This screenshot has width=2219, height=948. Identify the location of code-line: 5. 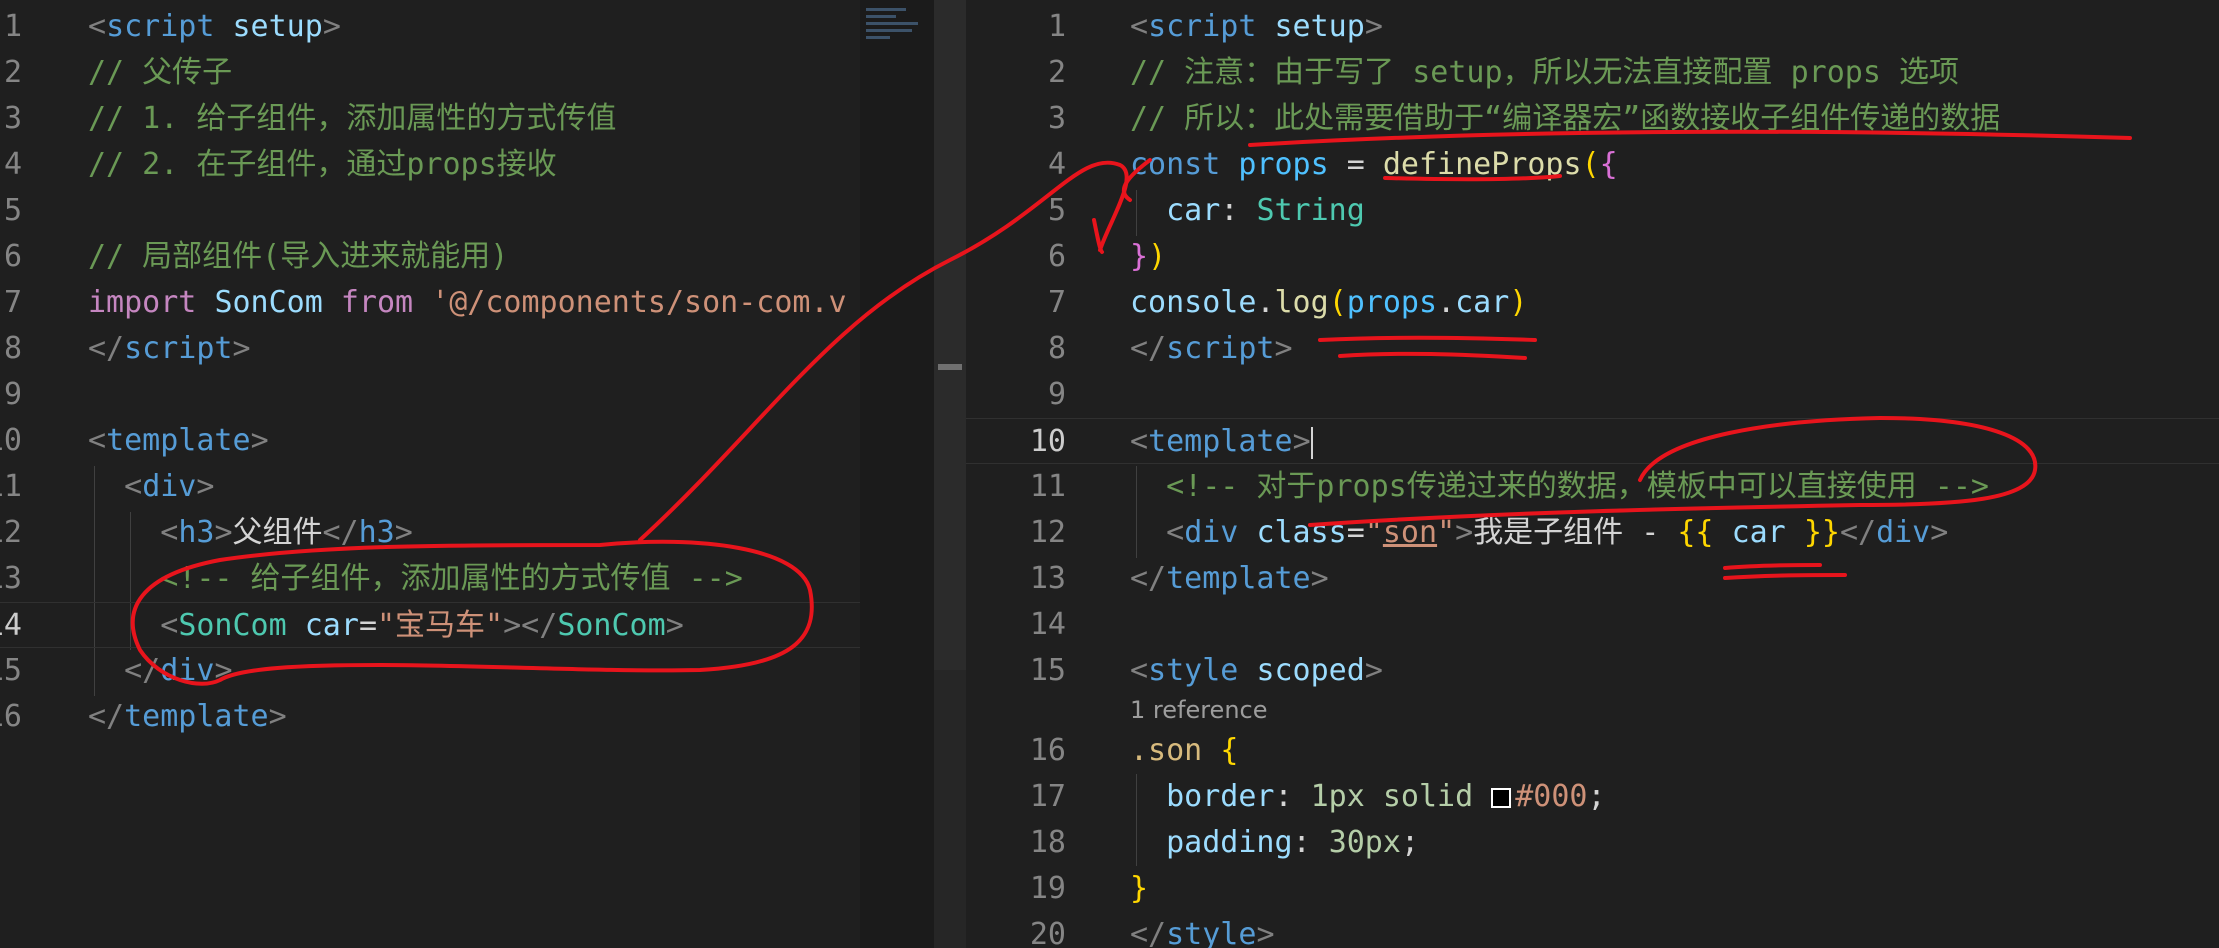
(430, 211).